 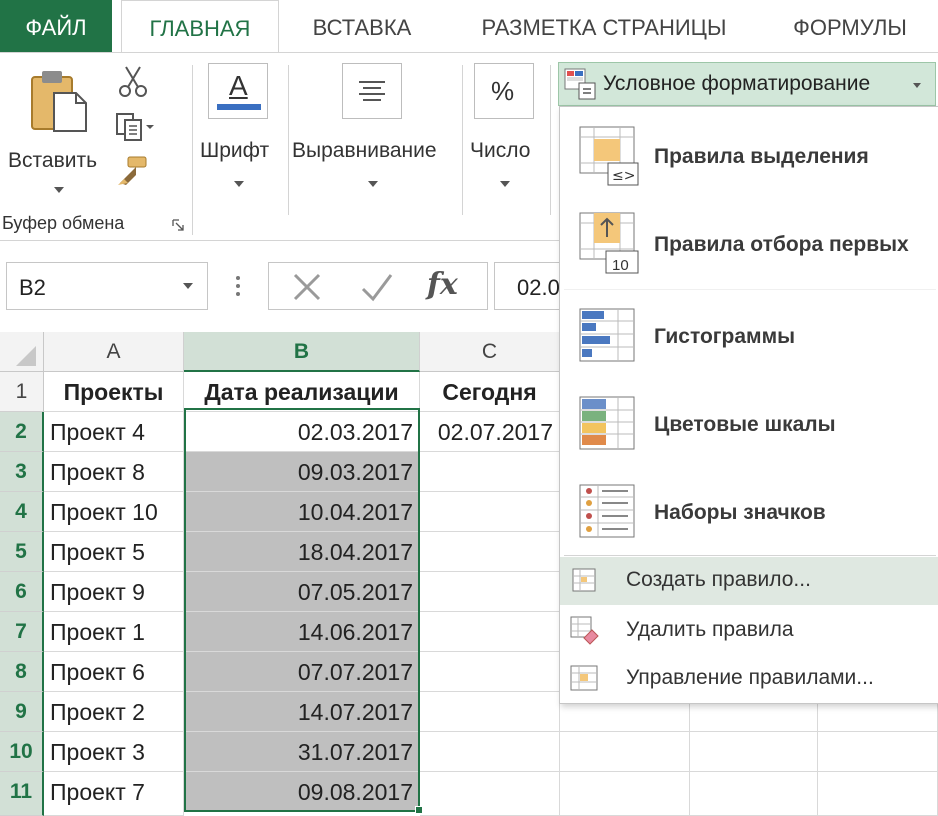 I want to click on menu-item-color-scales: Цветовые шкалы, so click(x=749, y=425).